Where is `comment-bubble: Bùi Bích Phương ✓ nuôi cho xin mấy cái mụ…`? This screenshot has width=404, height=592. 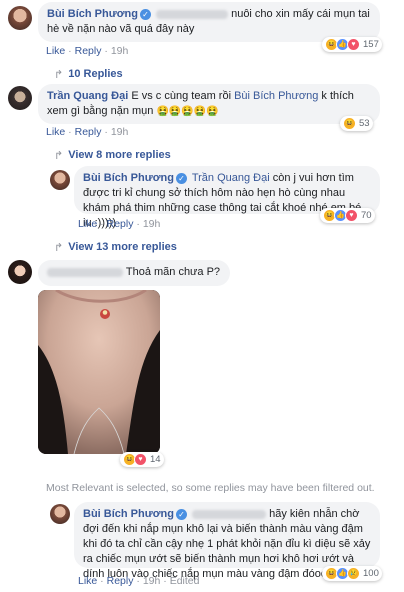
comment-bubble: Bùi Bích Phương ✓ nuôi cho xin mấy cái mụ… is located at coordinates (209, 22).